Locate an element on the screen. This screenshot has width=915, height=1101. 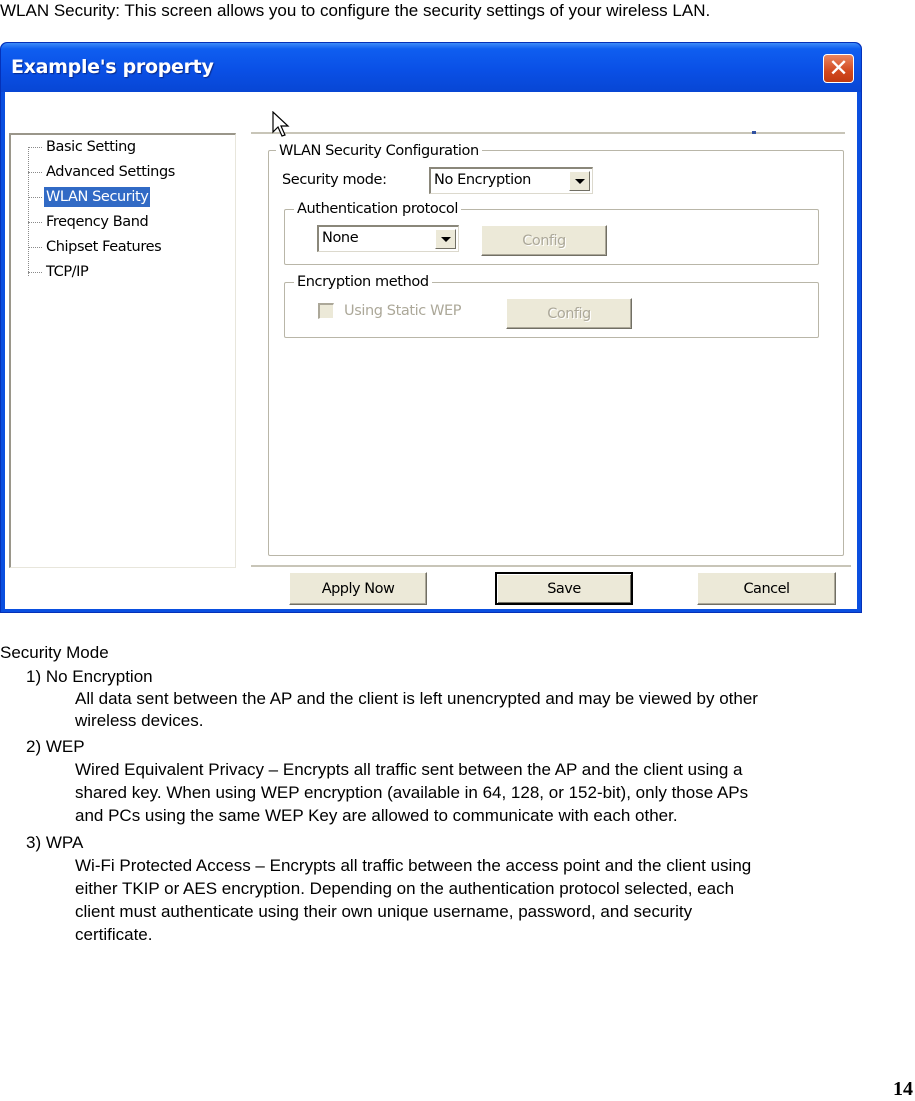
tree-item-basic-setting: Basic Setting is located at coordinates (83, 147).